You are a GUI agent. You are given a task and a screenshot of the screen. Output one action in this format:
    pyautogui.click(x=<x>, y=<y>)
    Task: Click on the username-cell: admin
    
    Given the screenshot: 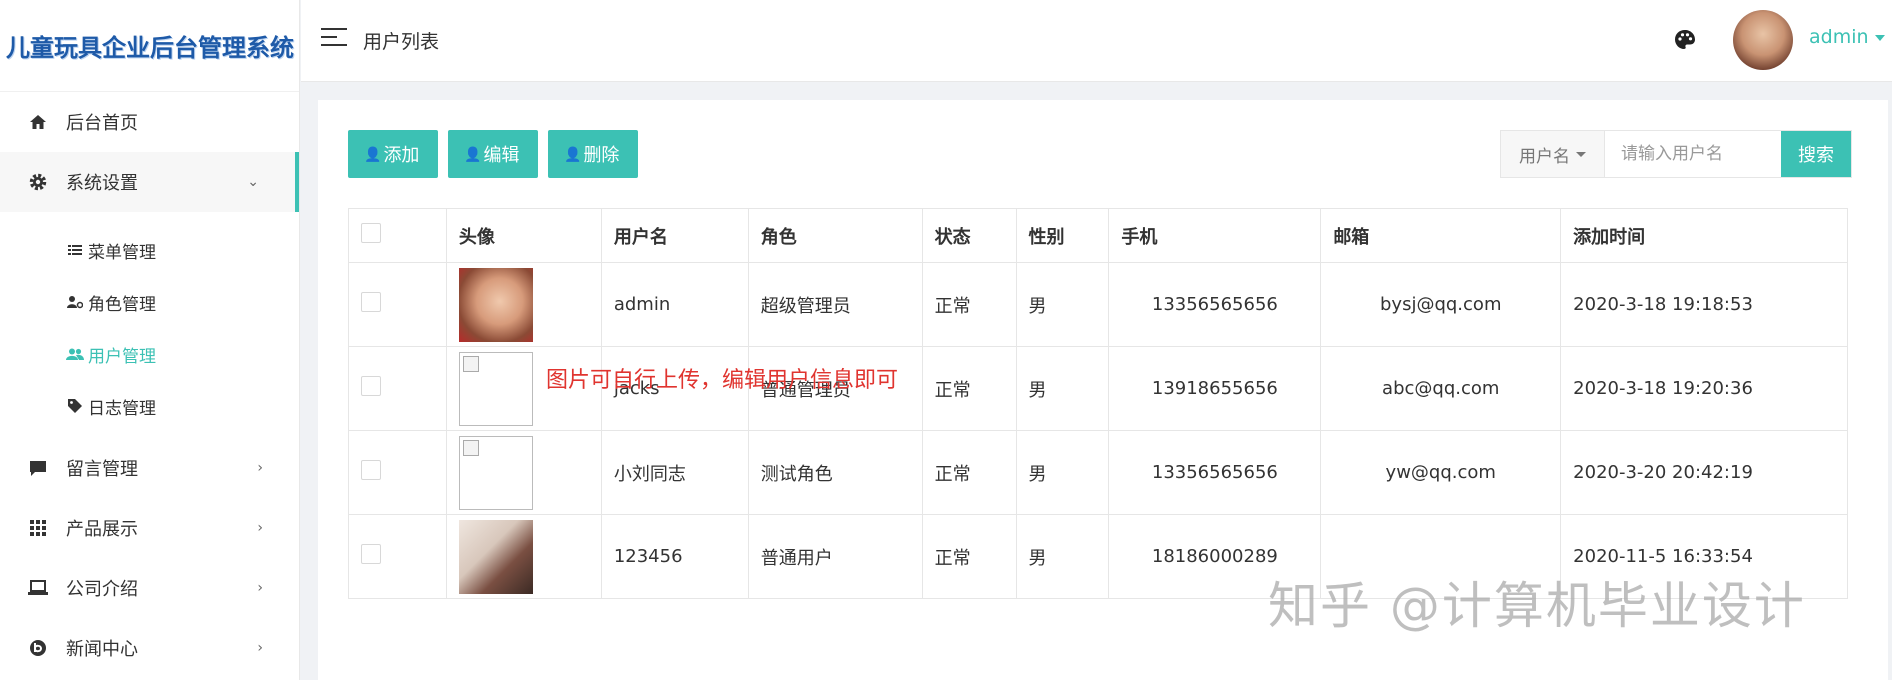 What is the action you would take?
    pyautogui.click(x=674, y=304)
    